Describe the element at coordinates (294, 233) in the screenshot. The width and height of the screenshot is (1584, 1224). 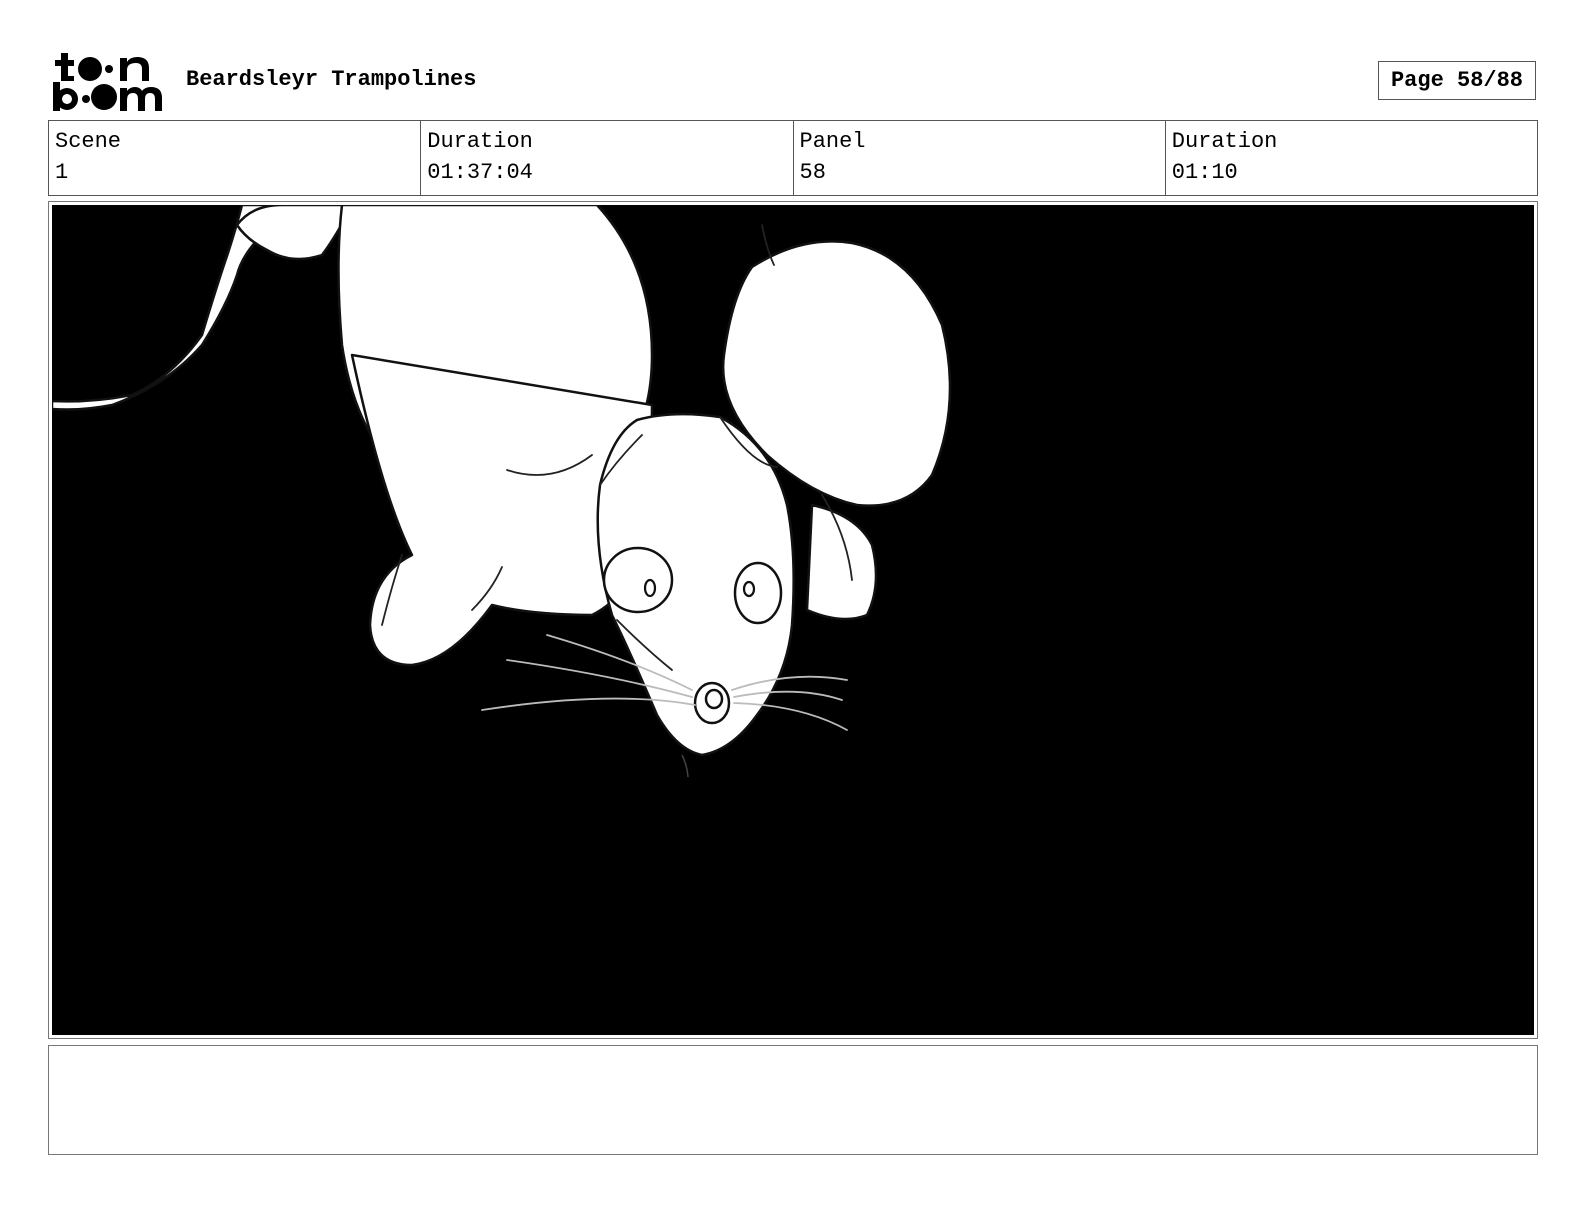
I see `mouse-back-leg` at that location.